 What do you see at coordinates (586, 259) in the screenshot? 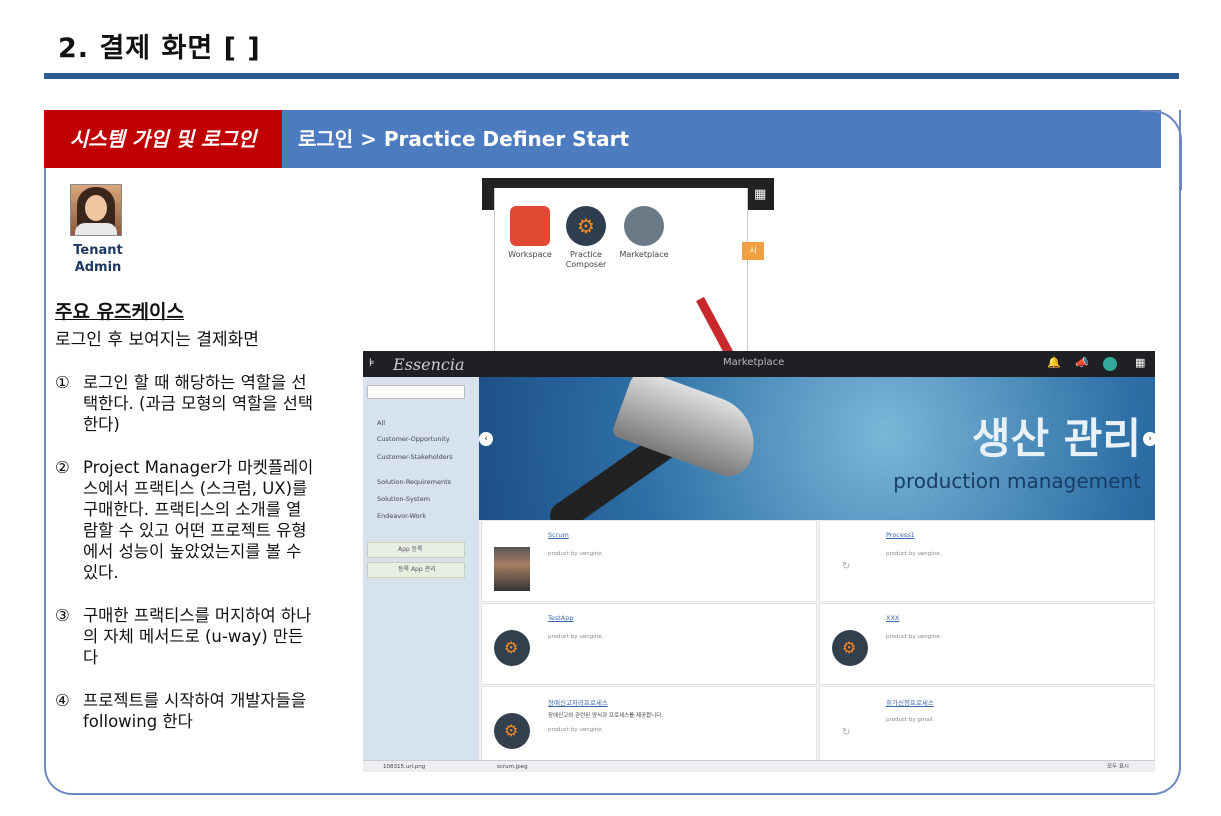
I see `menu-item-label: Practice Composer` at bounding box center [586, 259].